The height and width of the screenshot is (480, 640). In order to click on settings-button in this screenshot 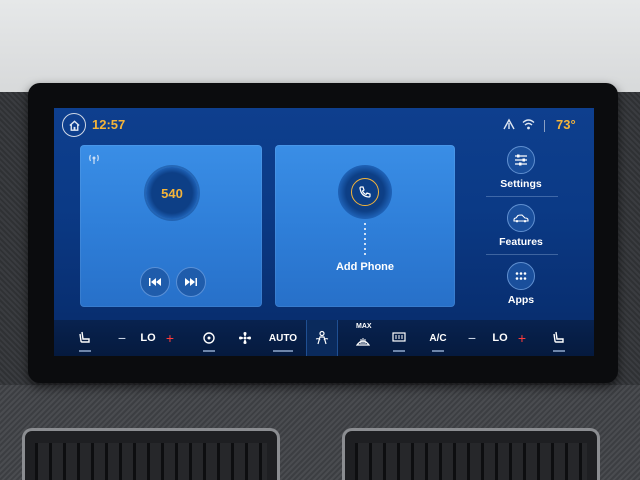, I will do `click(521, 160)`.